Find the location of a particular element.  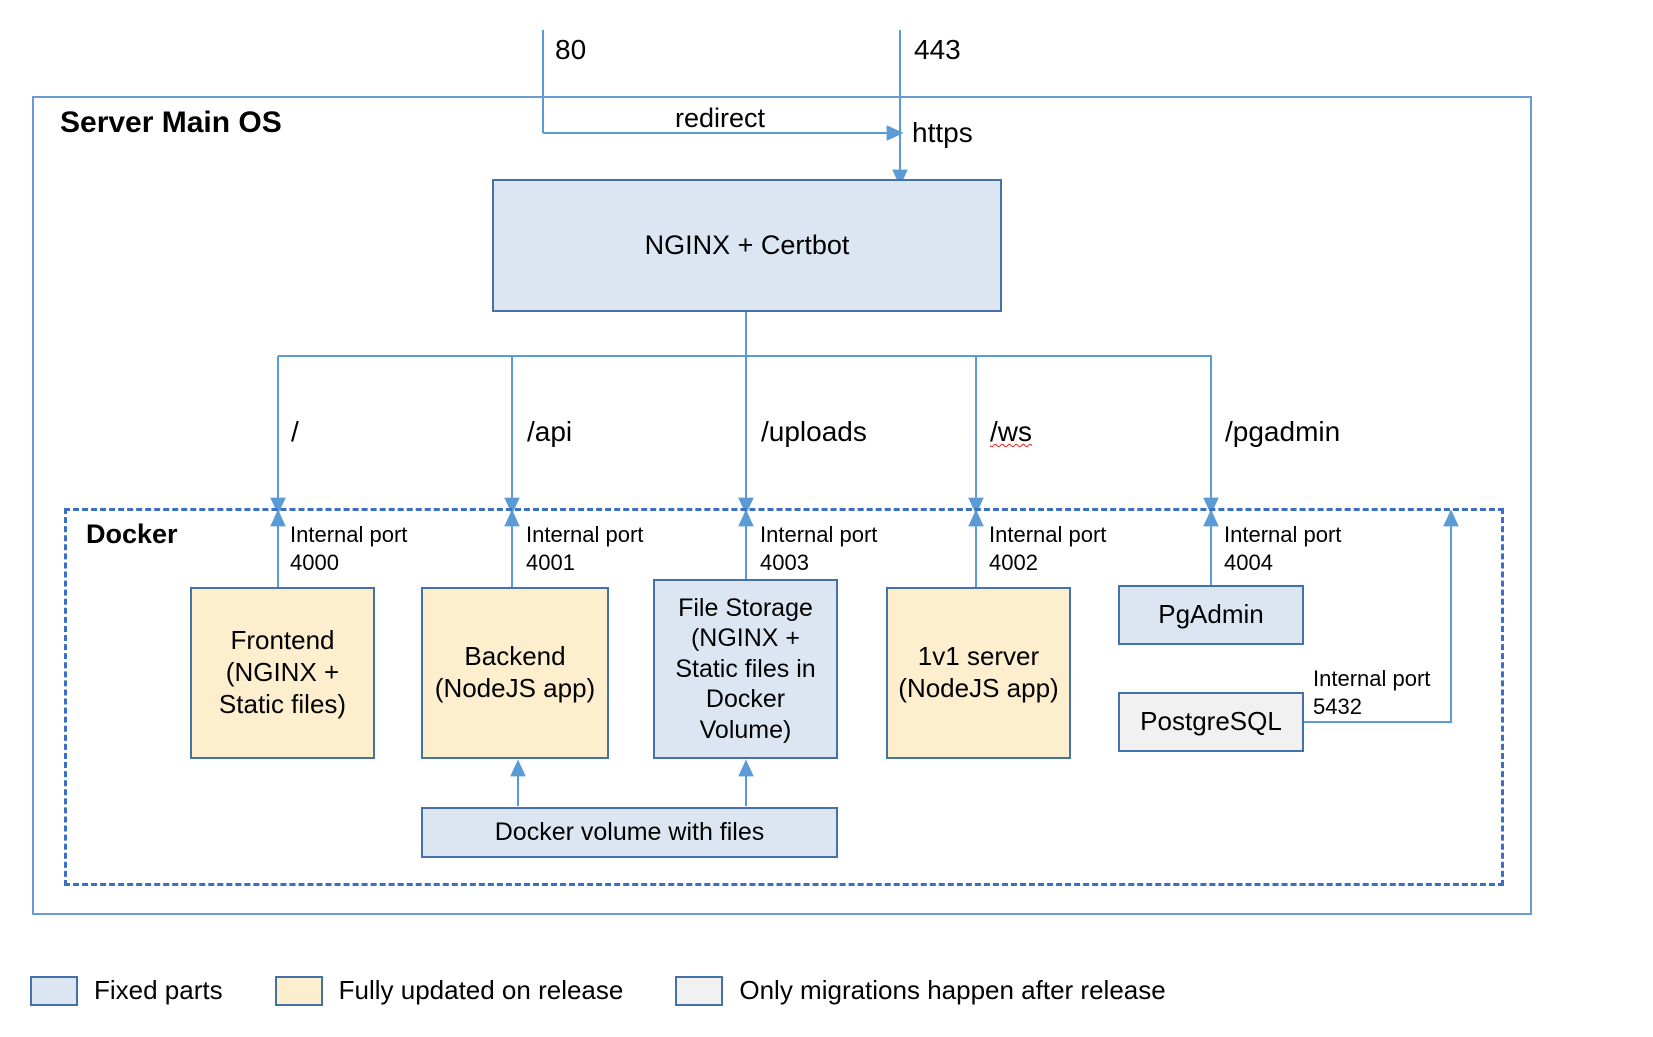

server-os-title: Server Main OS is located at coordinates (171, 122).